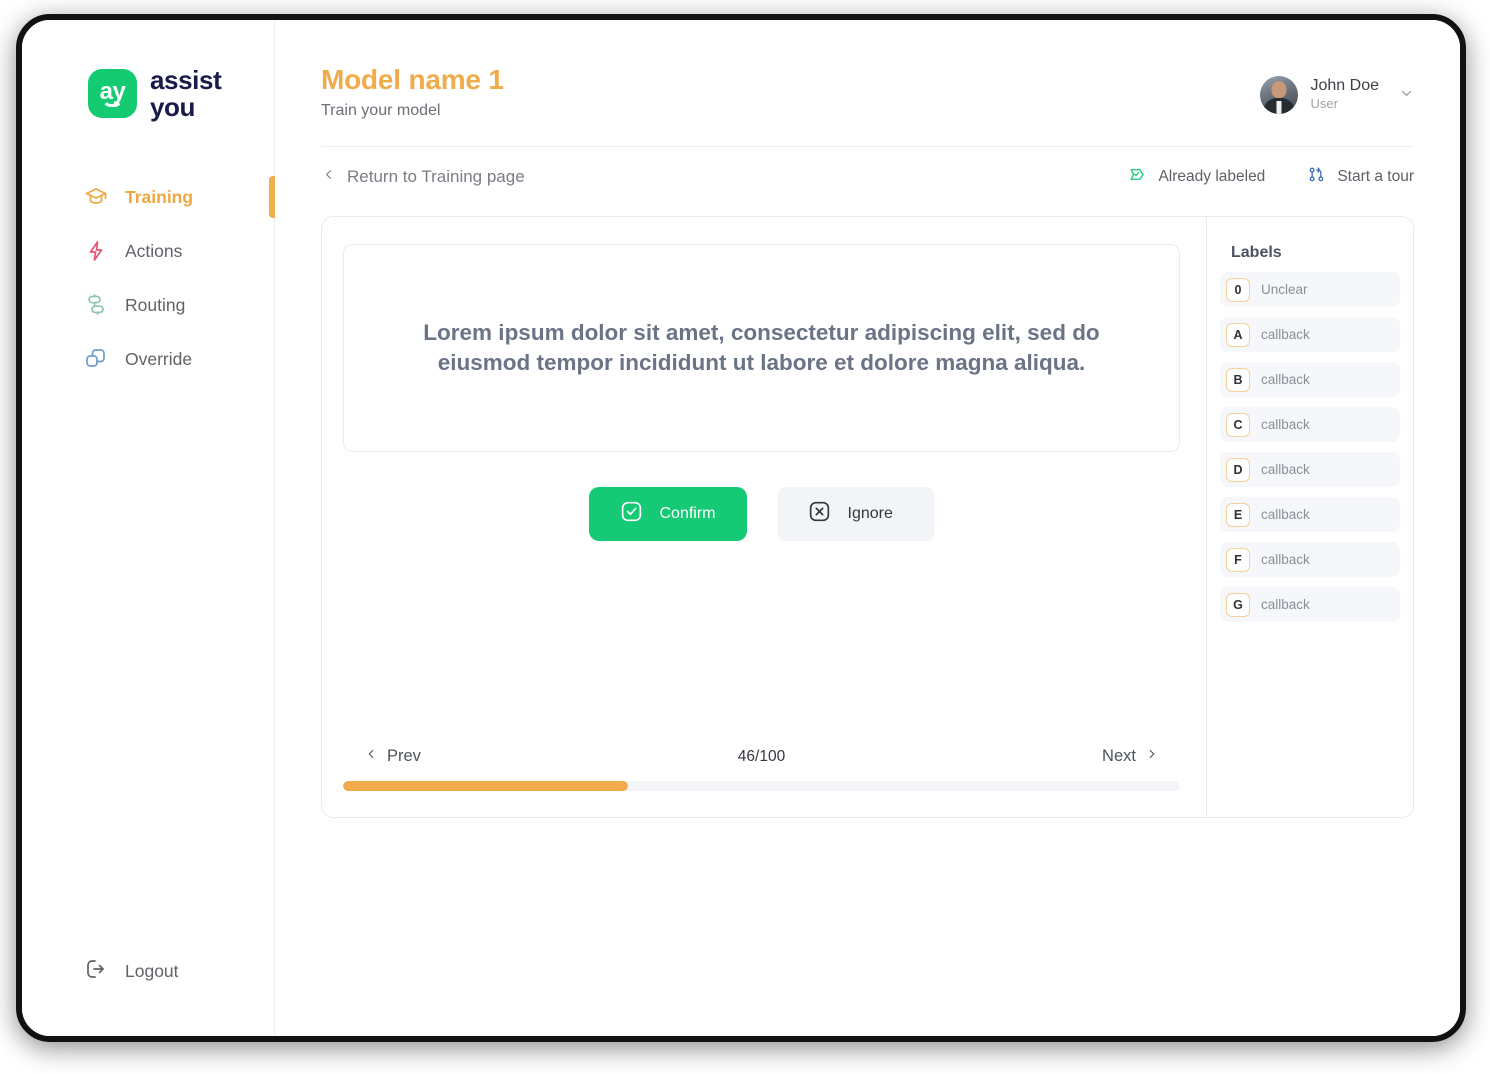  I want to click on sidebar-item-actions: Actions, so click(148, 251).